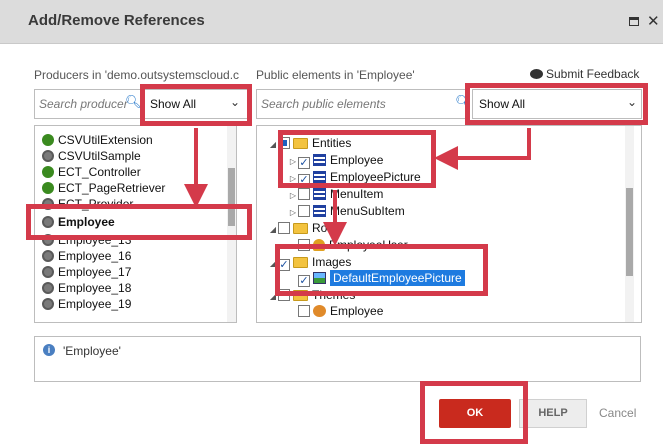 The width and height of the screenshot is (663, 444). What do you see at coordinates (593, 74) in the screenshot?
I see `submit-feedback-label: Submit Feedback` at bounding box center [593, 74].